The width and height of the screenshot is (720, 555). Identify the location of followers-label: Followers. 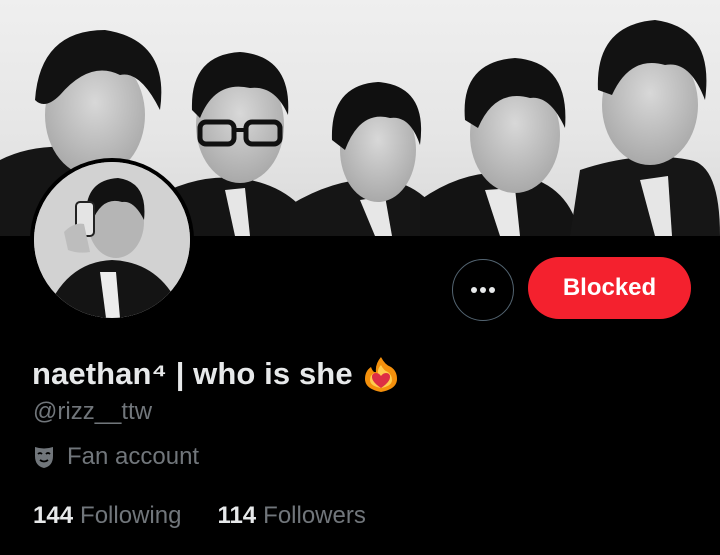
(314, 515).